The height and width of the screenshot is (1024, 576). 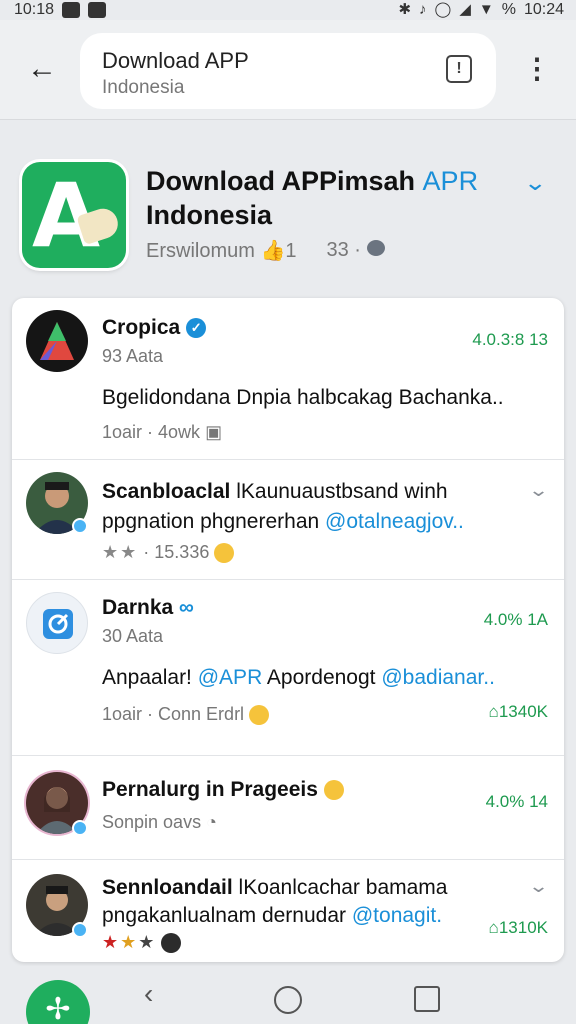 What do you see at coordinates (518, 927) in the screenshot?
I see `repost-count: ⌂1310K` at bounding box center [518, 927].